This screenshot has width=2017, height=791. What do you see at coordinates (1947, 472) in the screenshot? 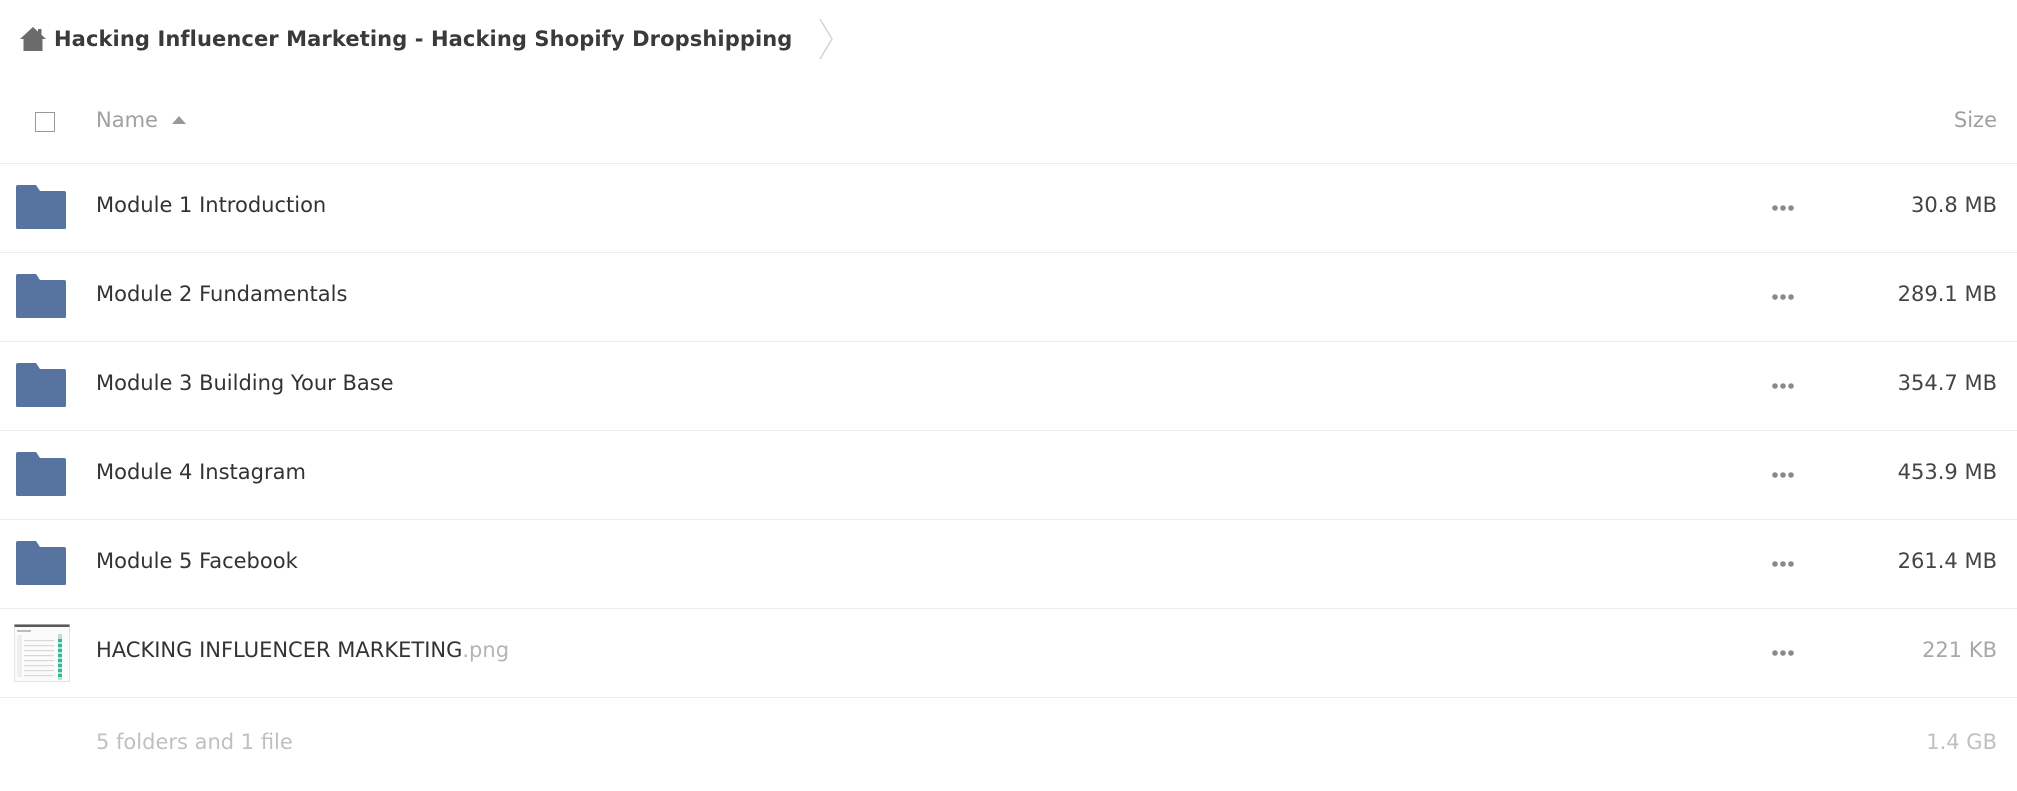
I see `file-size: 453.9 MB` at bounding box center [1947, 472].